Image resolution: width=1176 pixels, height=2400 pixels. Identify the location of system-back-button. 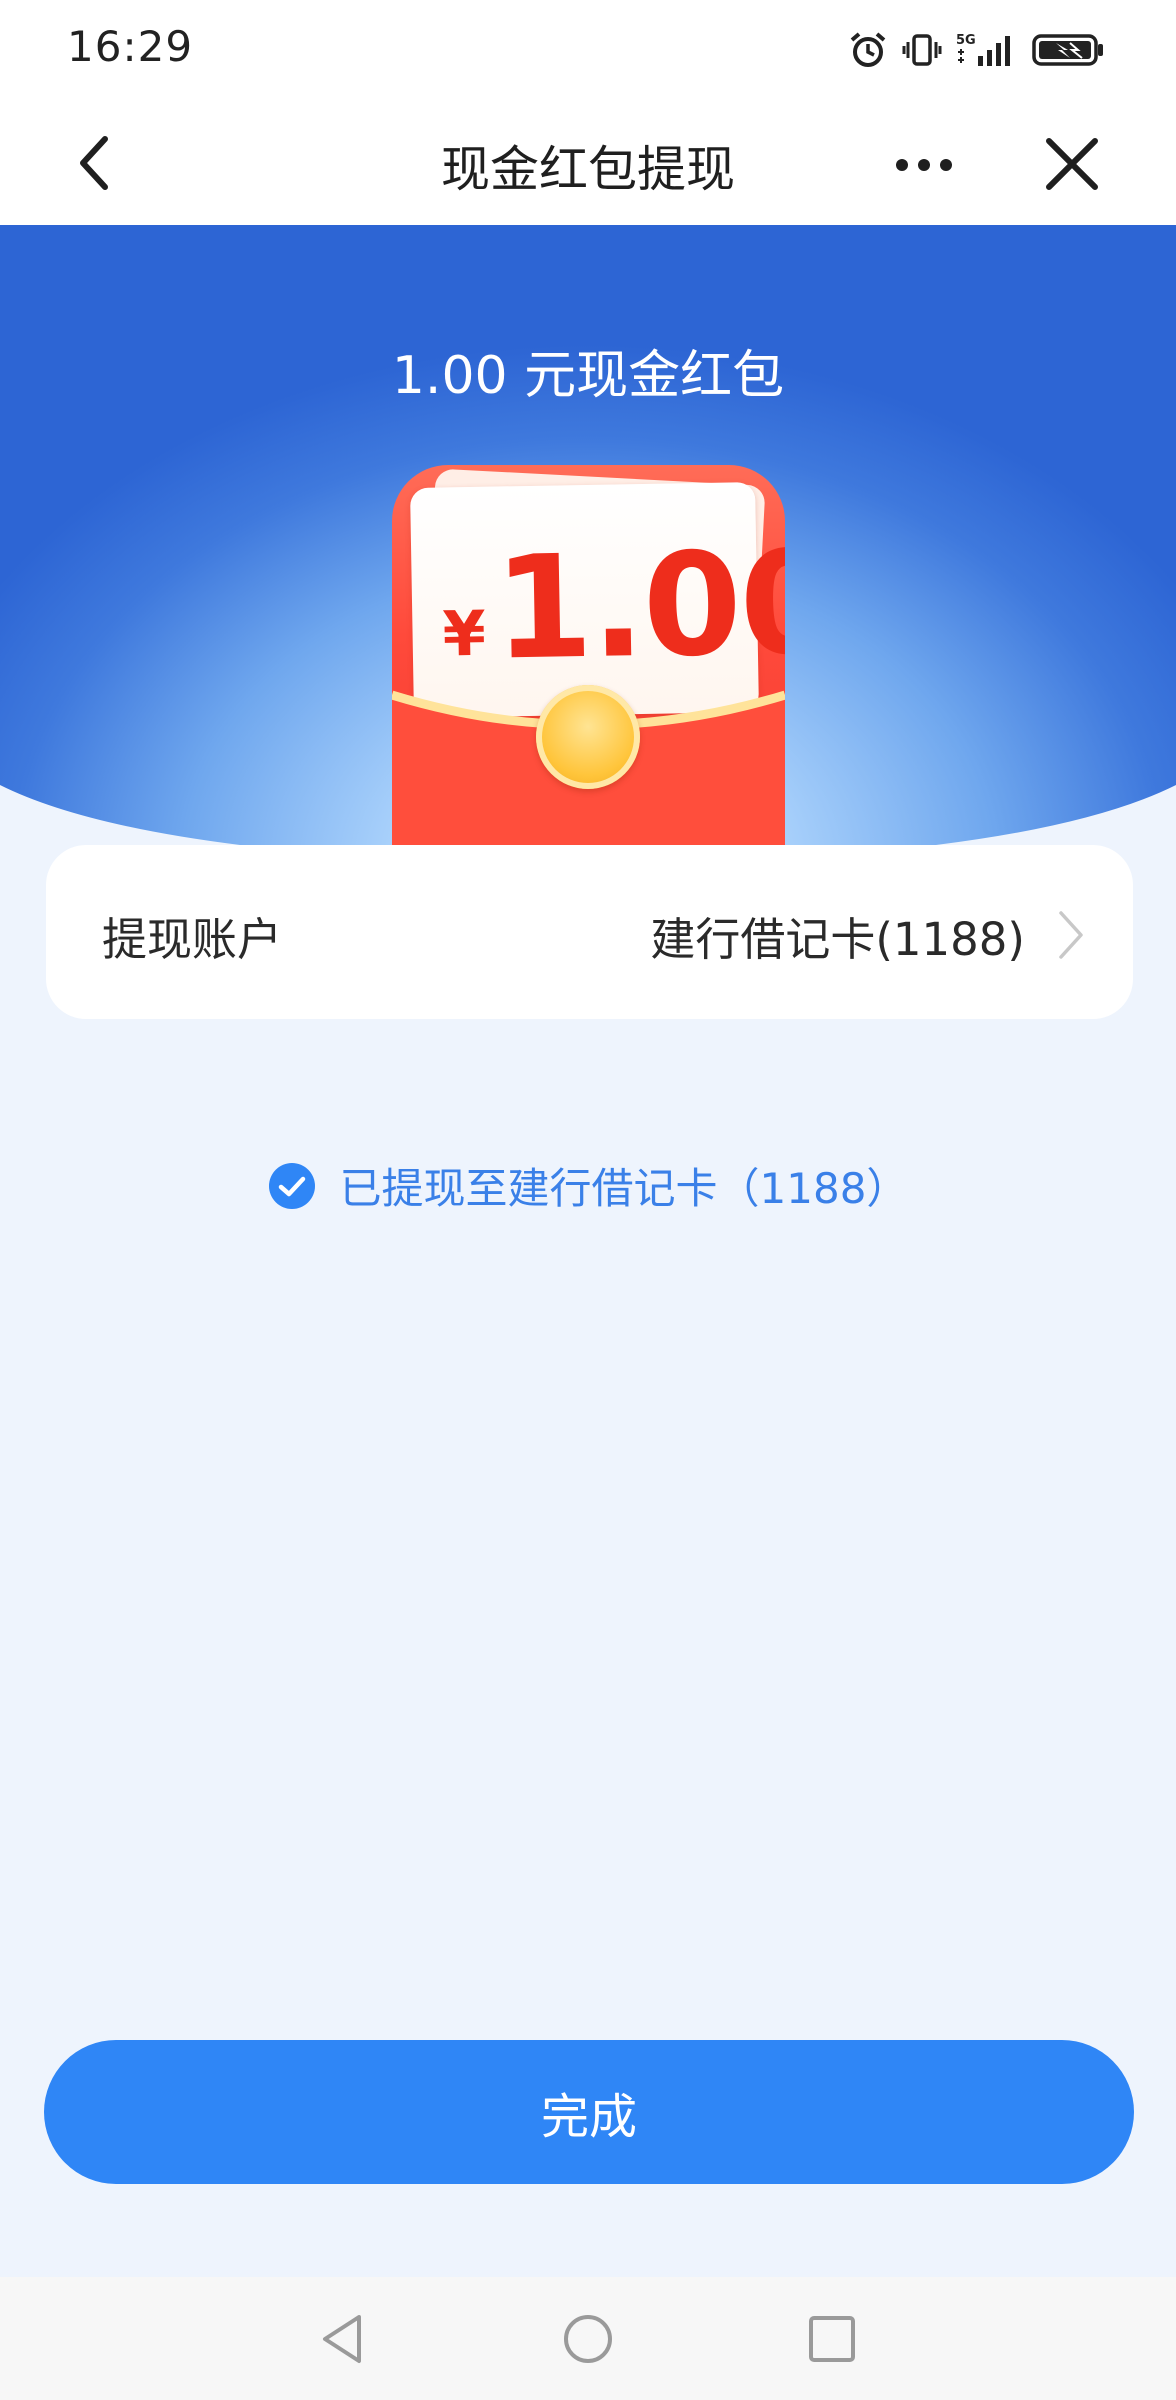
(342, 2339).